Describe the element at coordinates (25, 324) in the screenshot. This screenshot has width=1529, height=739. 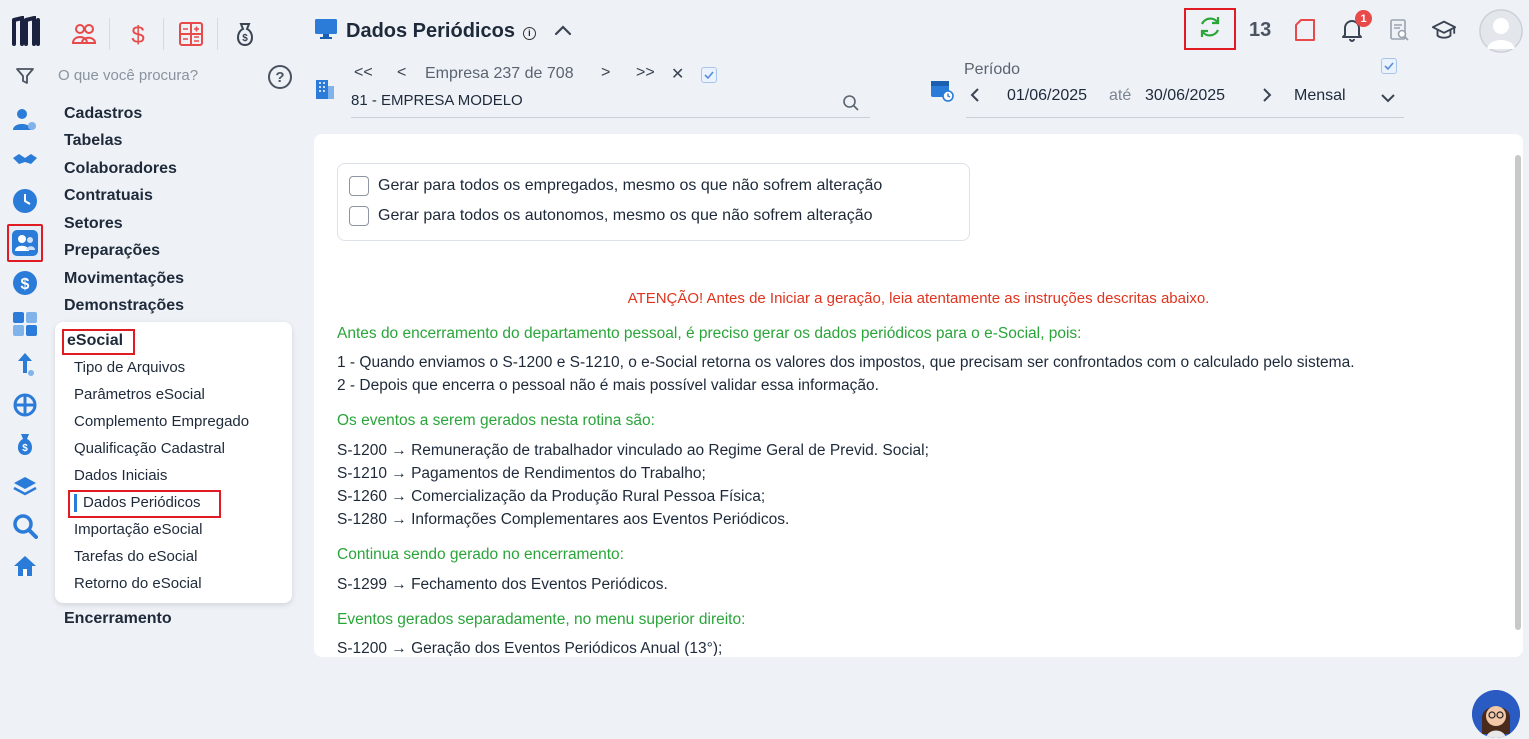
I see `calculator-icon` at that location.